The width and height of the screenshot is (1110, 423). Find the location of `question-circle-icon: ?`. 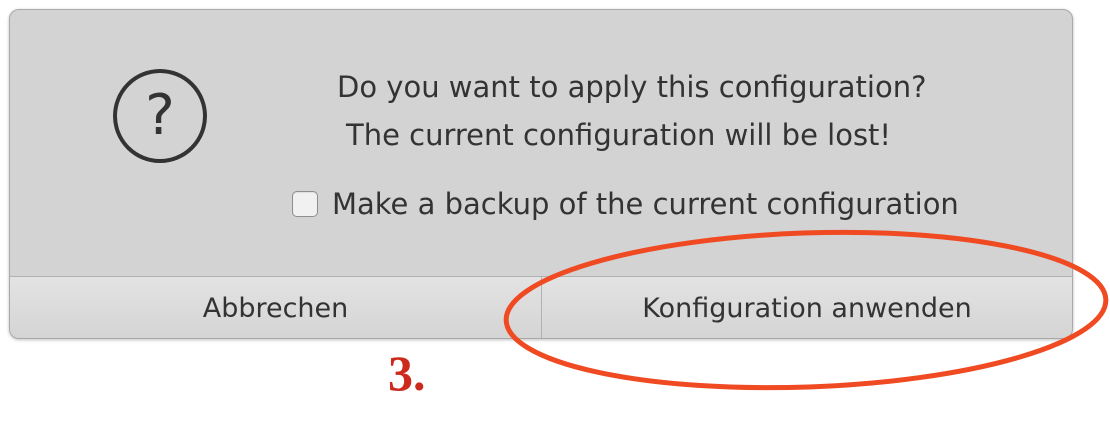

question-circle-icon: ? is located at coordinates (160, 116).